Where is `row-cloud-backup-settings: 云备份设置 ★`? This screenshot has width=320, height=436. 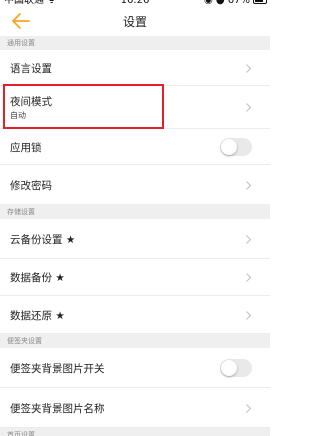
row-cloud-backup-settings: 云备份设置 ★ is located at coordinates (135, 239).